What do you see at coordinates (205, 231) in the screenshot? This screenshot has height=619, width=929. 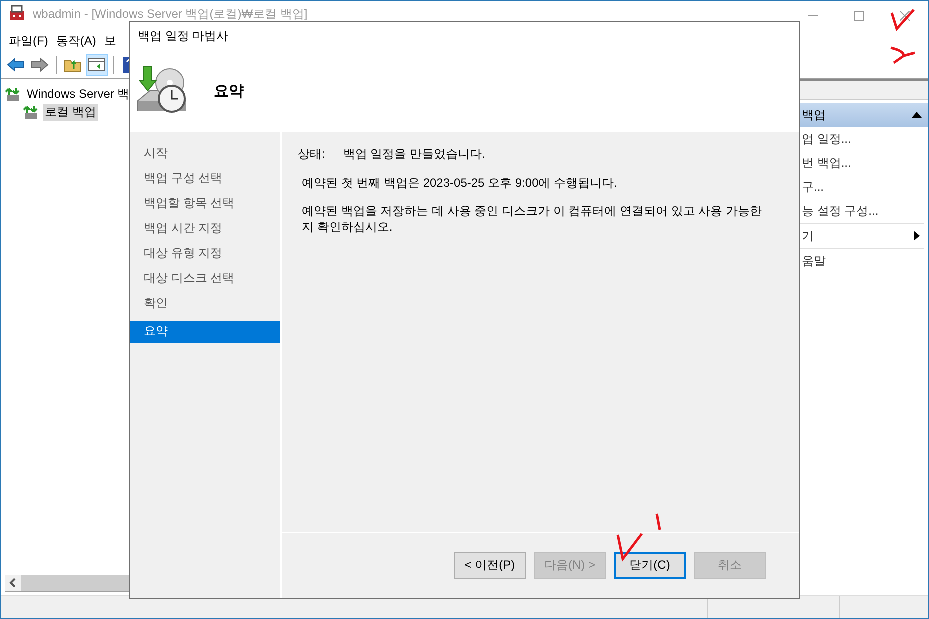 I see `wizard-step: 백업 시간 지정` at bounding box center [205, 231].